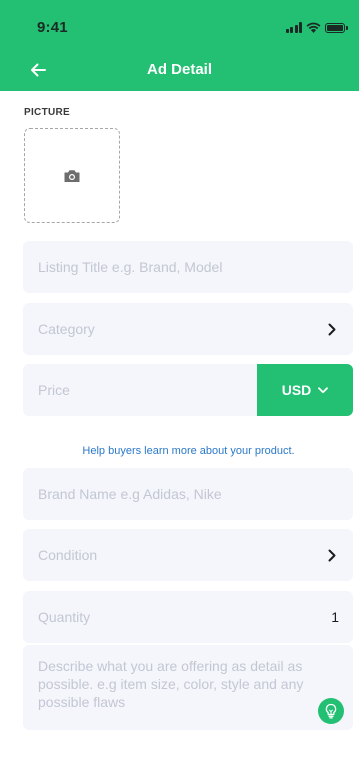 The image size is (359, 759). I want to click on picture-label: PICTURE, so click(47, 112).